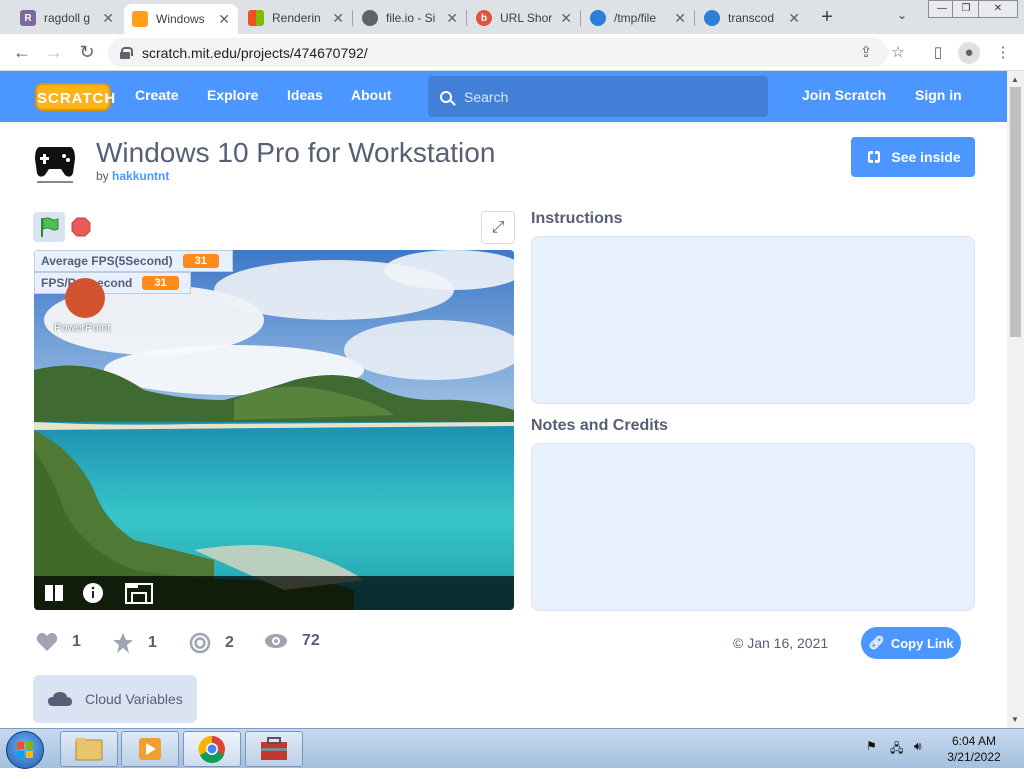 The width and height of the screenshot is (1024, 779). What do you see at coordinates (371, 95) in the screenshot?
I see `nav-about: About` at bounding box center [371, 95].